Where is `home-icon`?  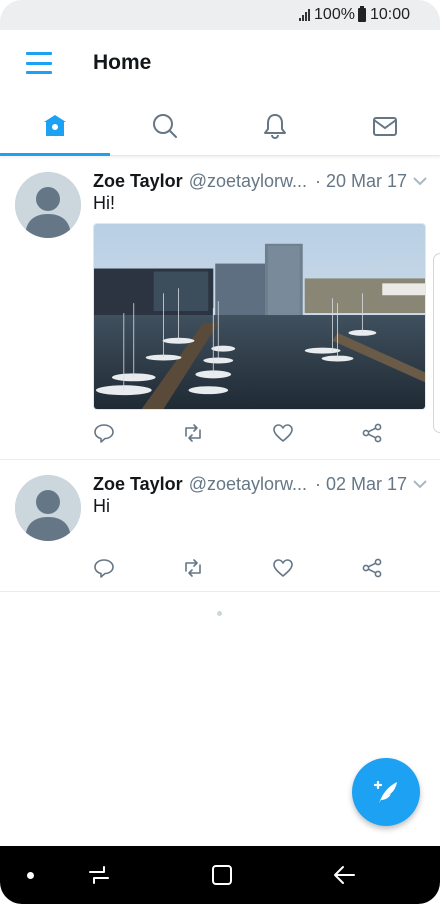 home-icon is located at coordinates (55, 125).